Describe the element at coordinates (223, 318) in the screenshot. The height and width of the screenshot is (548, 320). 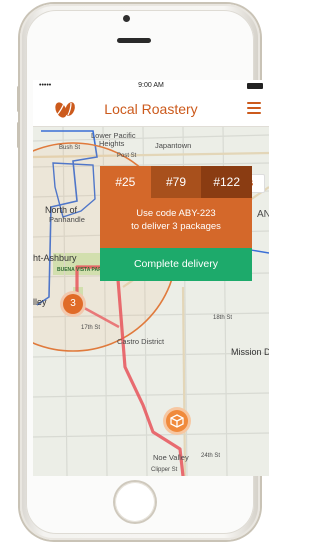
I see `map-label: 18th St` at that location.